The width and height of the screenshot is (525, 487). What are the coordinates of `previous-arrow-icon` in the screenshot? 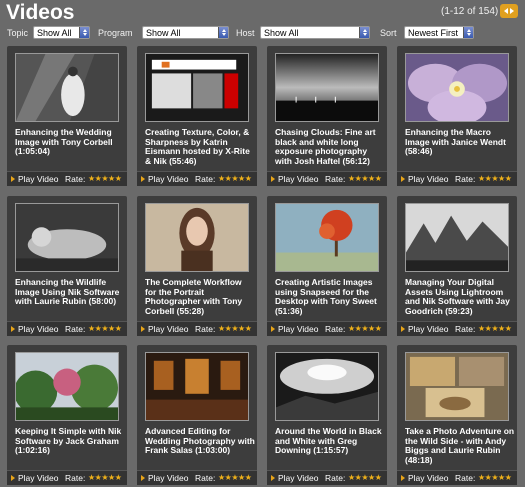 It's located at (506, 11).